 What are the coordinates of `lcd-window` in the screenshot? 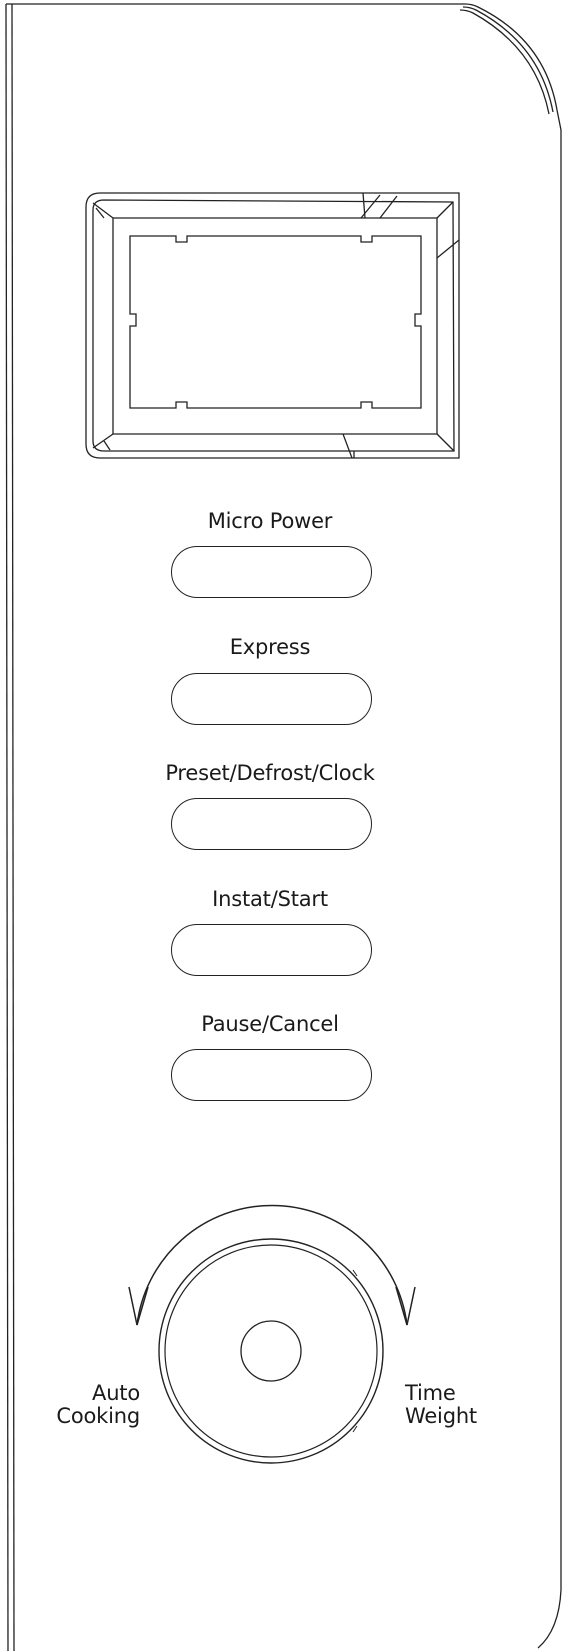 It's located at (275, 322).